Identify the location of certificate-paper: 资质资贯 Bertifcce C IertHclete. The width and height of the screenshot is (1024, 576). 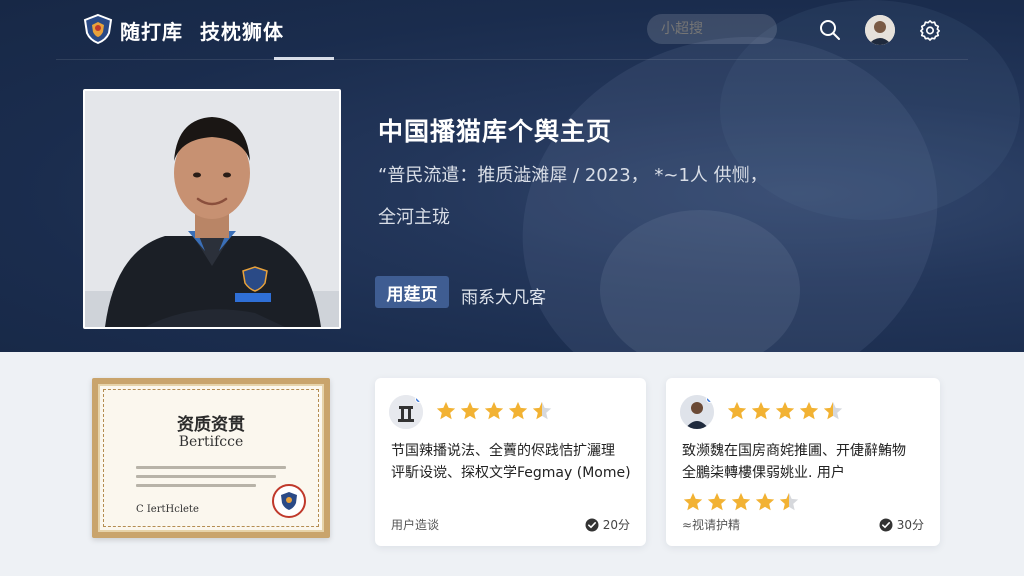
(211, 458).